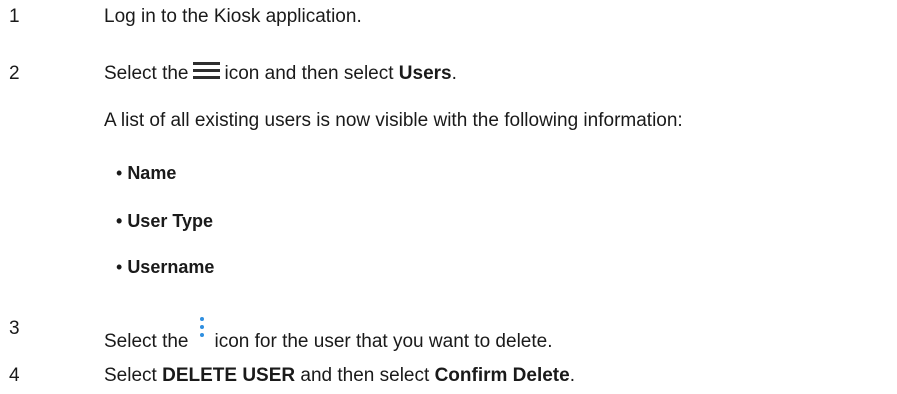 This screenshot has width=897, height=394. I want to click on step-2-text: Select the icon and then select Users., so click(280, 74).